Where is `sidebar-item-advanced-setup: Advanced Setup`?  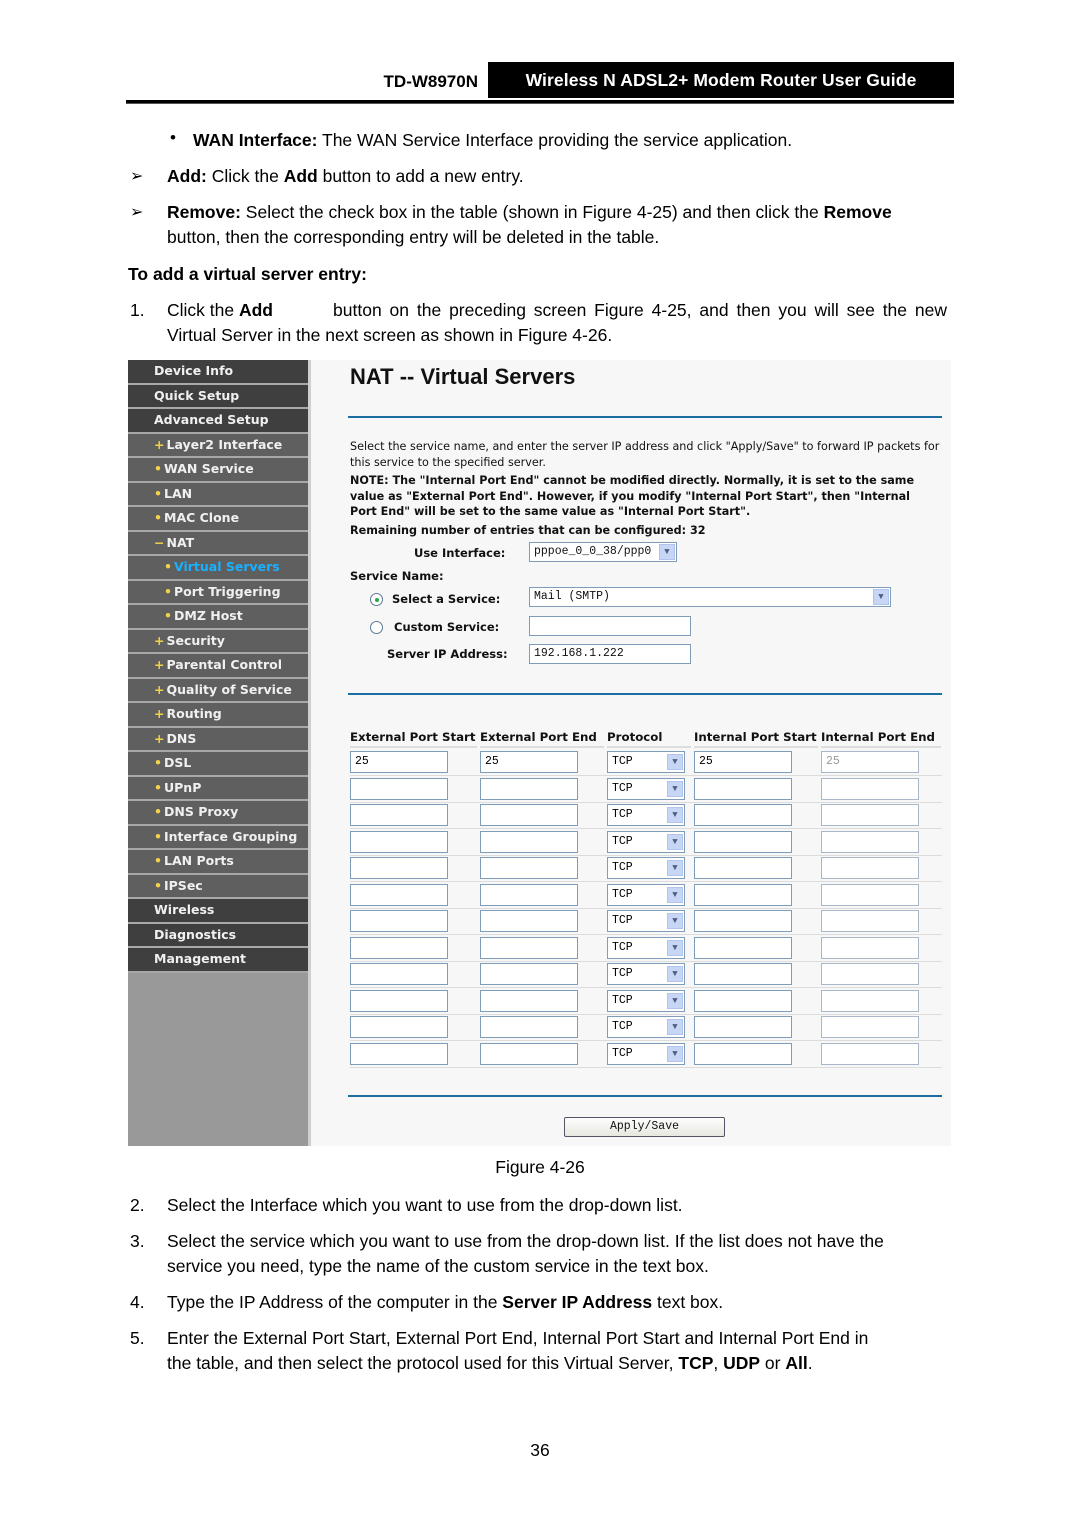 sidebar-item-advanced-setup: Advanced Setup is located at coordinates (218, 421).